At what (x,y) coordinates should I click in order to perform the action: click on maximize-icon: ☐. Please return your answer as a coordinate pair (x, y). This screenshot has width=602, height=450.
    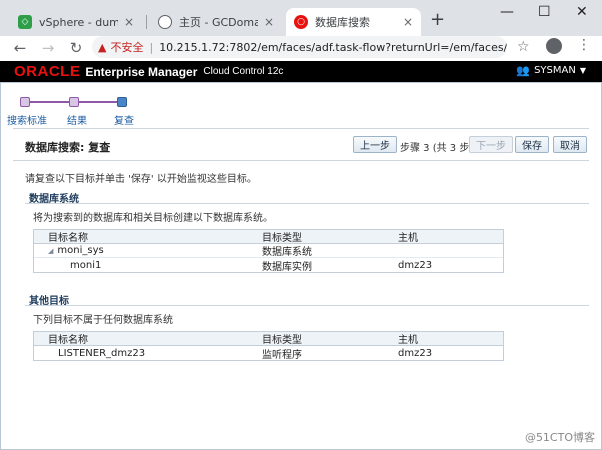
    Looking at the image, I should click on (544, 12).